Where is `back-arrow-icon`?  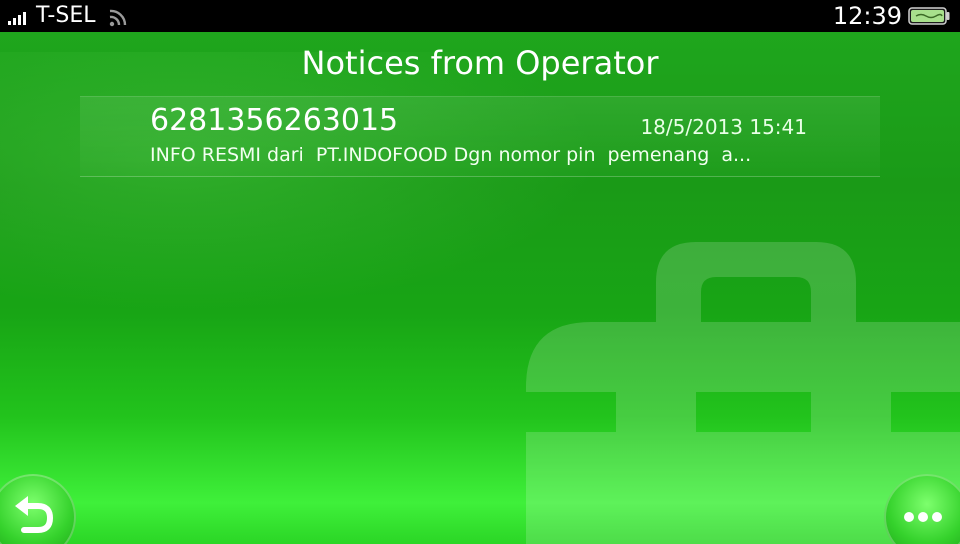
back-arrow-icon is located at coordinates (34, 514).